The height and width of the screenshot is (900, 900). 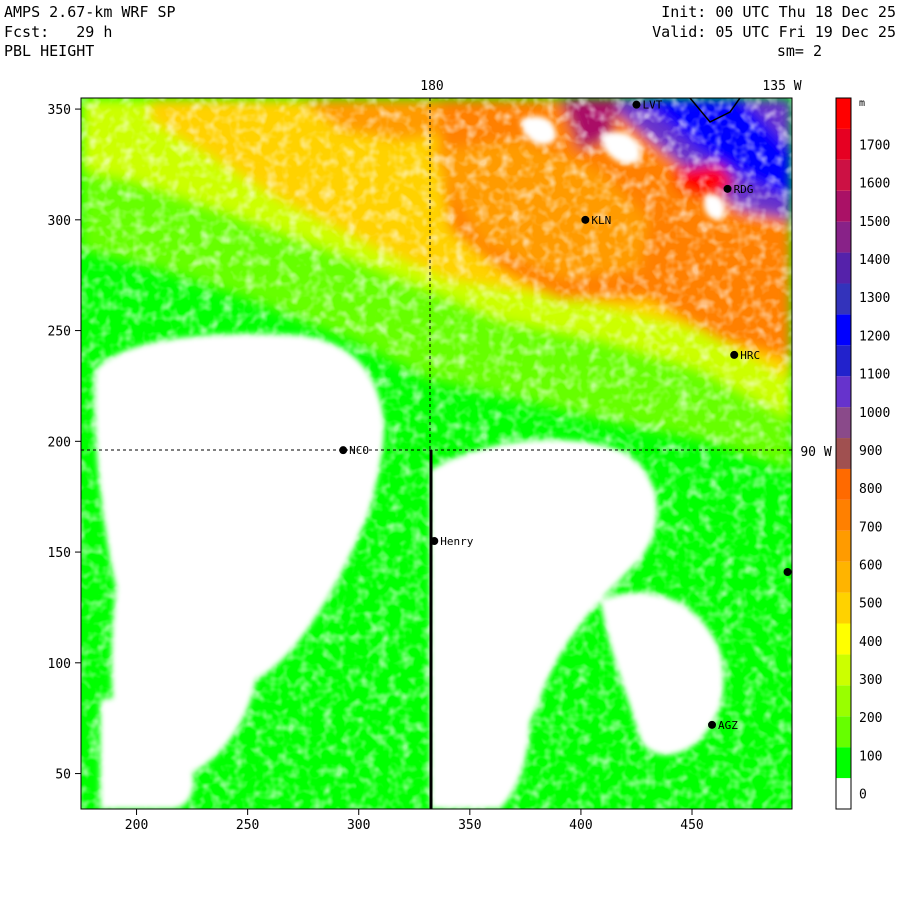 I want to click on colorbar-label: 1700, so click(x=874, y=146).